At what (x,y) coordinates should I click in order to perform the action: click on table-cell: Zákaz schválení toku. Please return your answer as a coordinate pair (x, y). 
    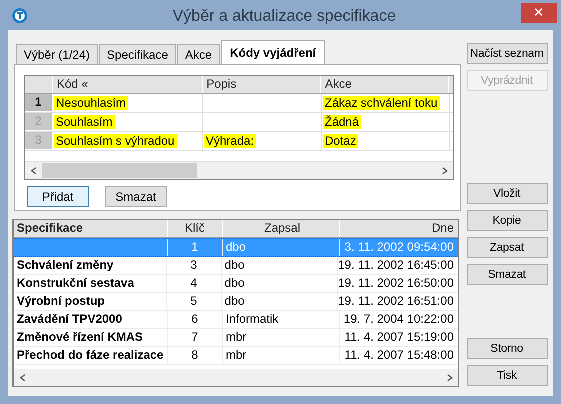
    Looking at the image, I should click on (381, 103).